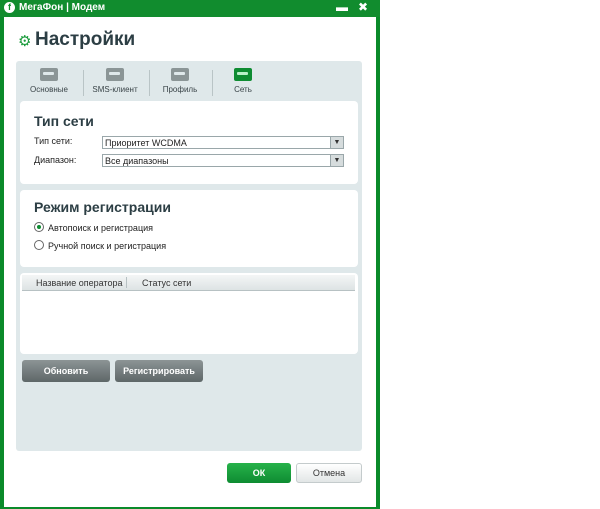  Describe the element at coordinates (243, 82) in the screenshot. I see `tab-network: Сеть` at that location.